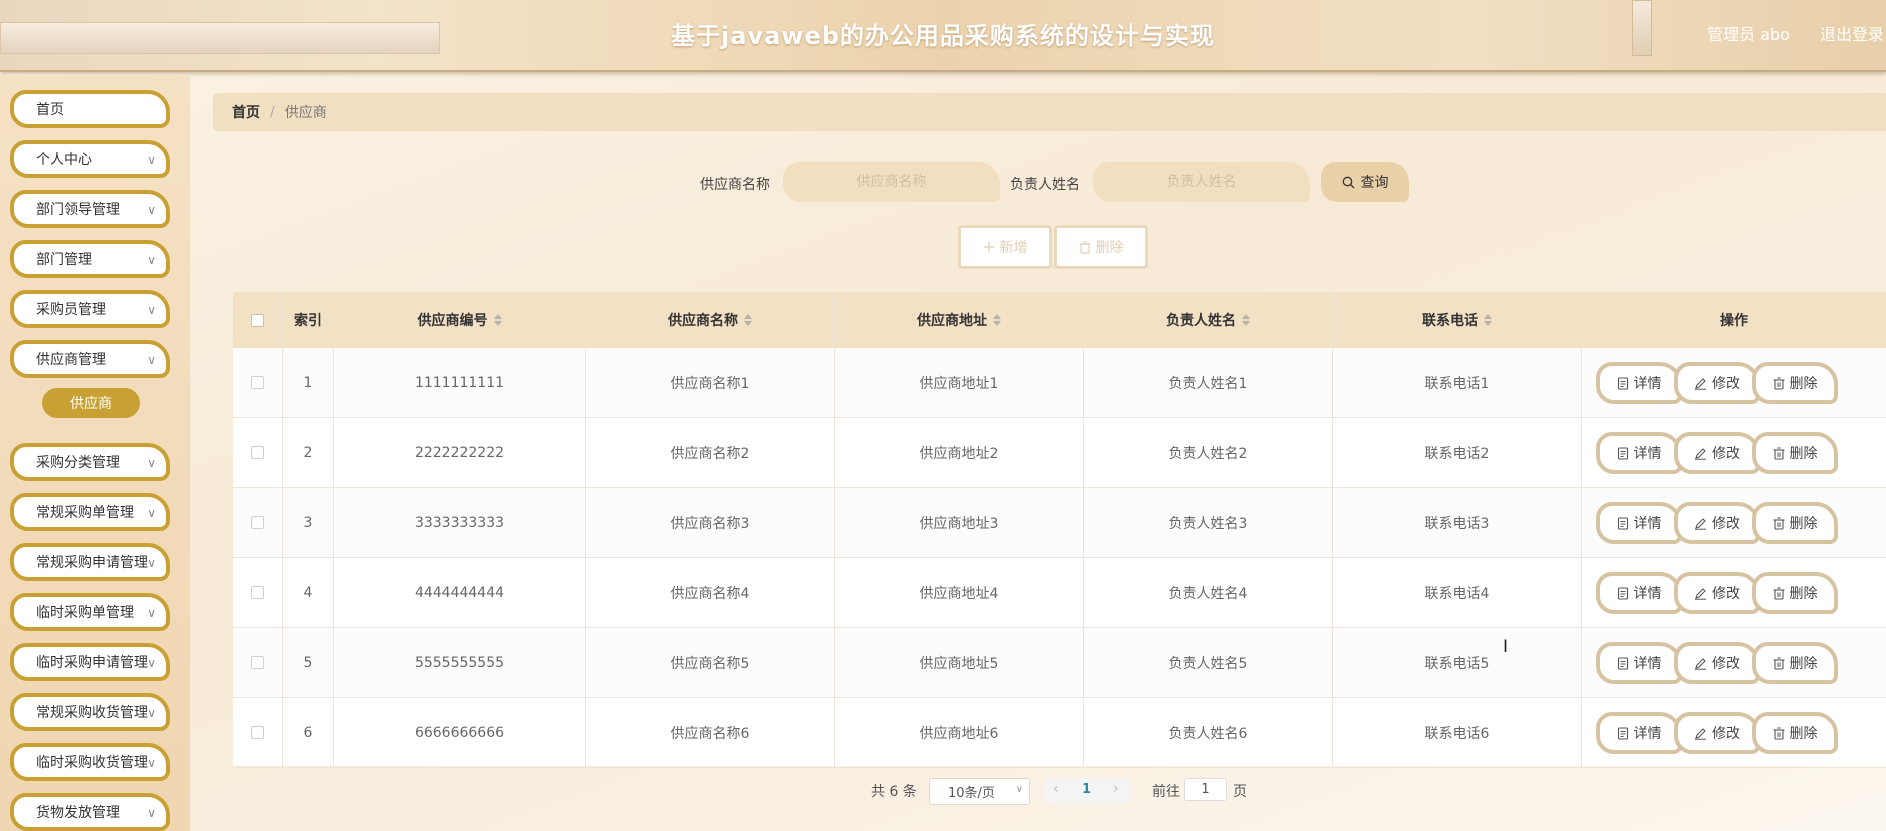 This screenshot has height=831, width=1886. Describe the element at coordinates (308, 522) in the screenshot. I see `cell-index: 3` at that location.